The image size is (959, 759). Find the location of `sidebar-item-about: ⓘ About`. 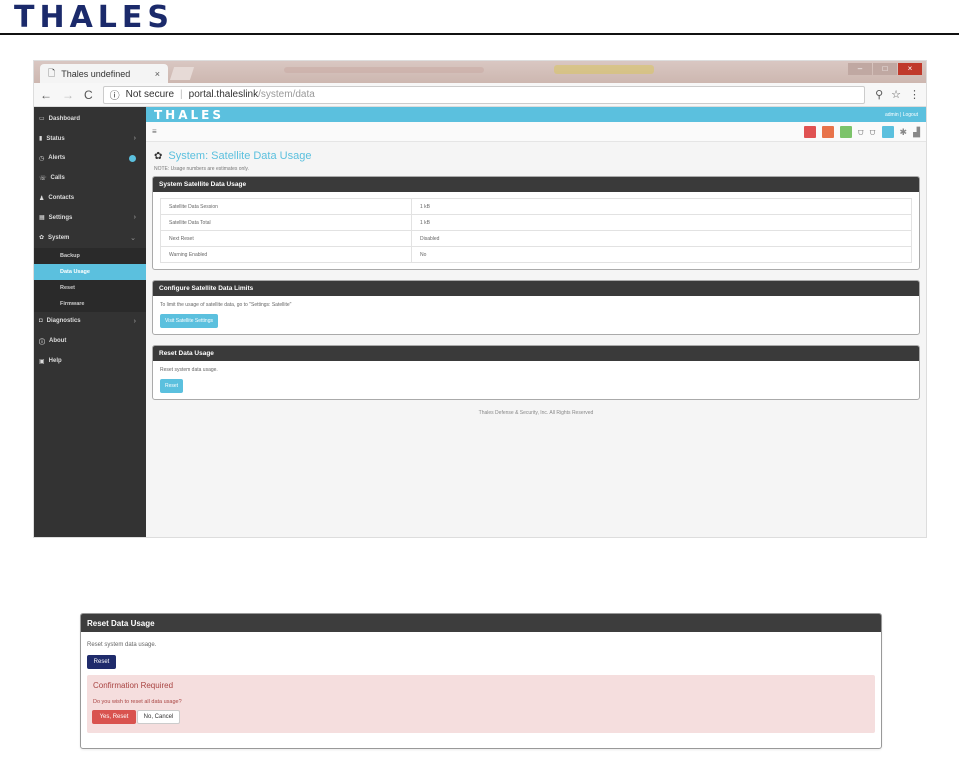

sidebar-item-about: ⓘ About is located at coordinates (90, 341).